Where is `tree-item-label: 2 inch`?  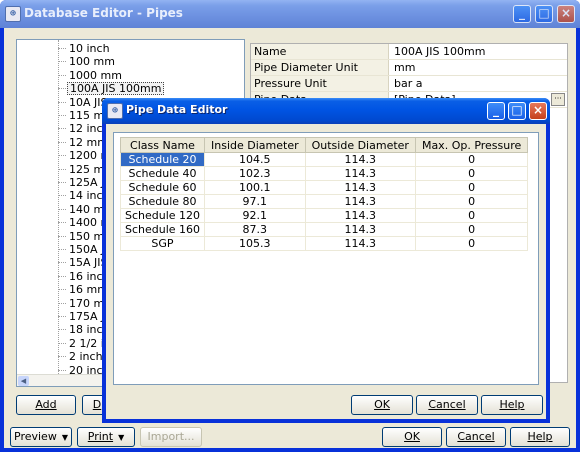 tree-item-label: 2 inch is located at coordinates (86, 357).